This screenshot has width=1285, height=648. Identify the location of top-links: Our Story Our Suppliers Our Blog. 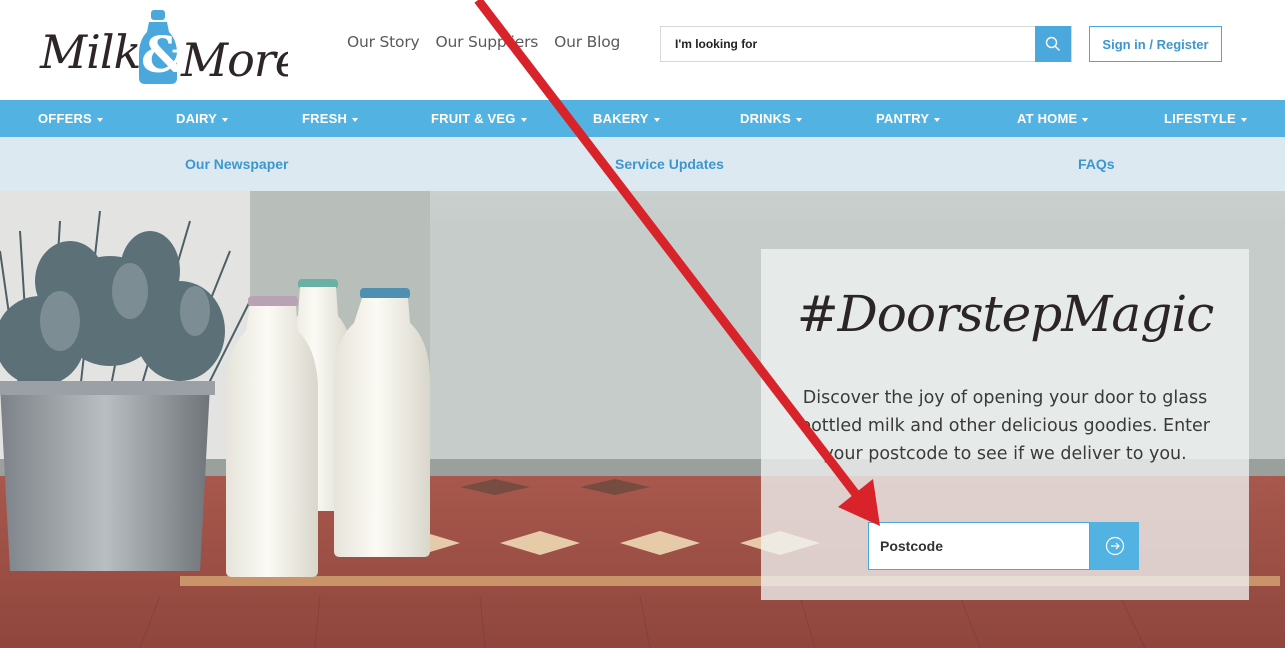
(491, 42).